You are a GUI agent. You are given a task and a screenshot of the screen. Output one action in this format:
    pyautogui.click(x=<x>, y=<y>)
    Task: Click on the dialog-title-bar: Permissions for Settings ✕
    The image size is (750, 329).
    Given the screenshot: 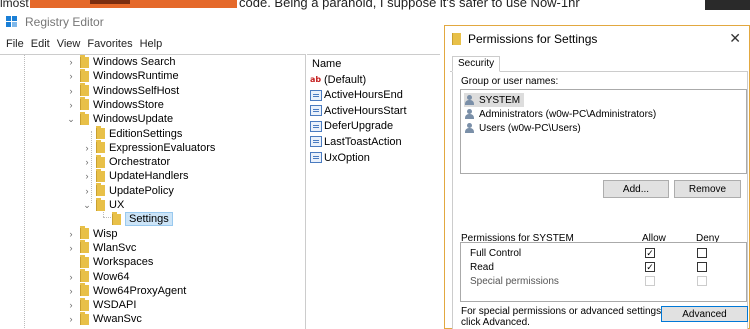 What is the action you would take?
    pyautogui.click(x=597, y=39)
    